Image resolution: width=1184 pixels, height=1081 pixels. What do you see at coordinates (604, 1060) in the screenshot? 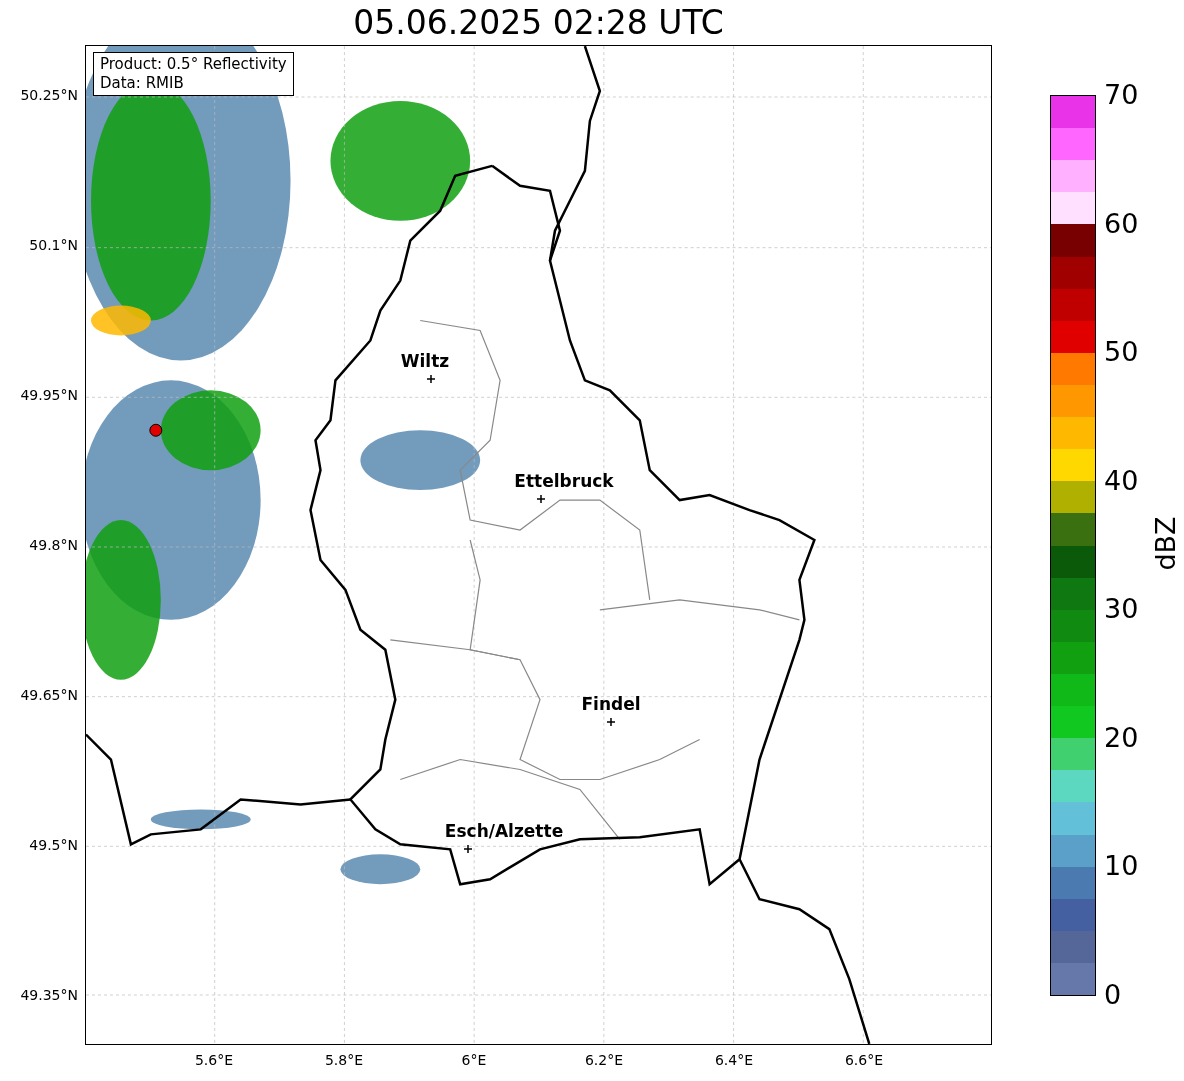
I see `longitude-label: 6.2°E` at bounding box center [604, 1060].